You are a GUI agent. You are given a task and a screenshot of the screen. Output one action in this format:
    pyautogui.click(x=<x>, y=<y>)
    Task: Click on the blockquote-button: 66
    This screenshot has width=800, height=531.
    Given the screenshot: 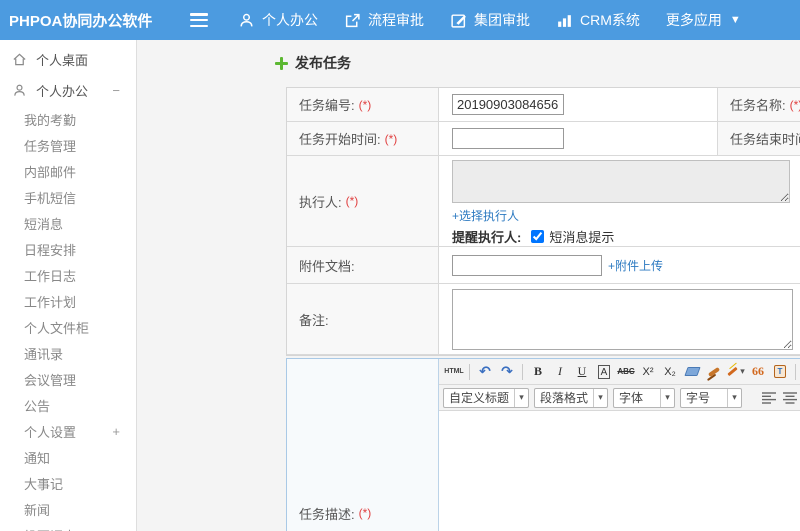 What is the action you would take?
    pyautogui.click(x=758, y=372)
    